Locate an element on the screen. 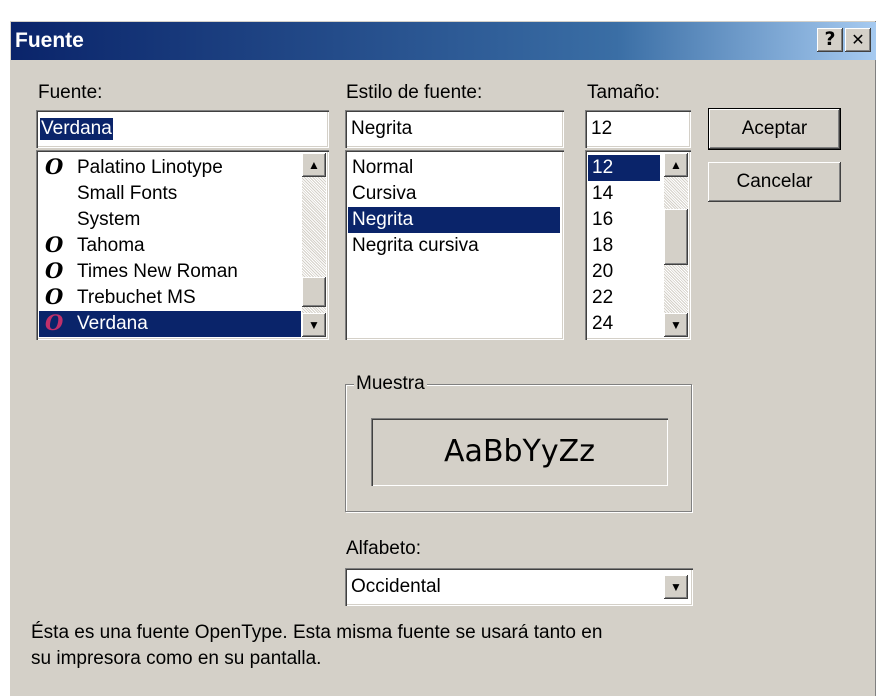  font-list-item: O Tahoma is located at coordinates (170, 245).